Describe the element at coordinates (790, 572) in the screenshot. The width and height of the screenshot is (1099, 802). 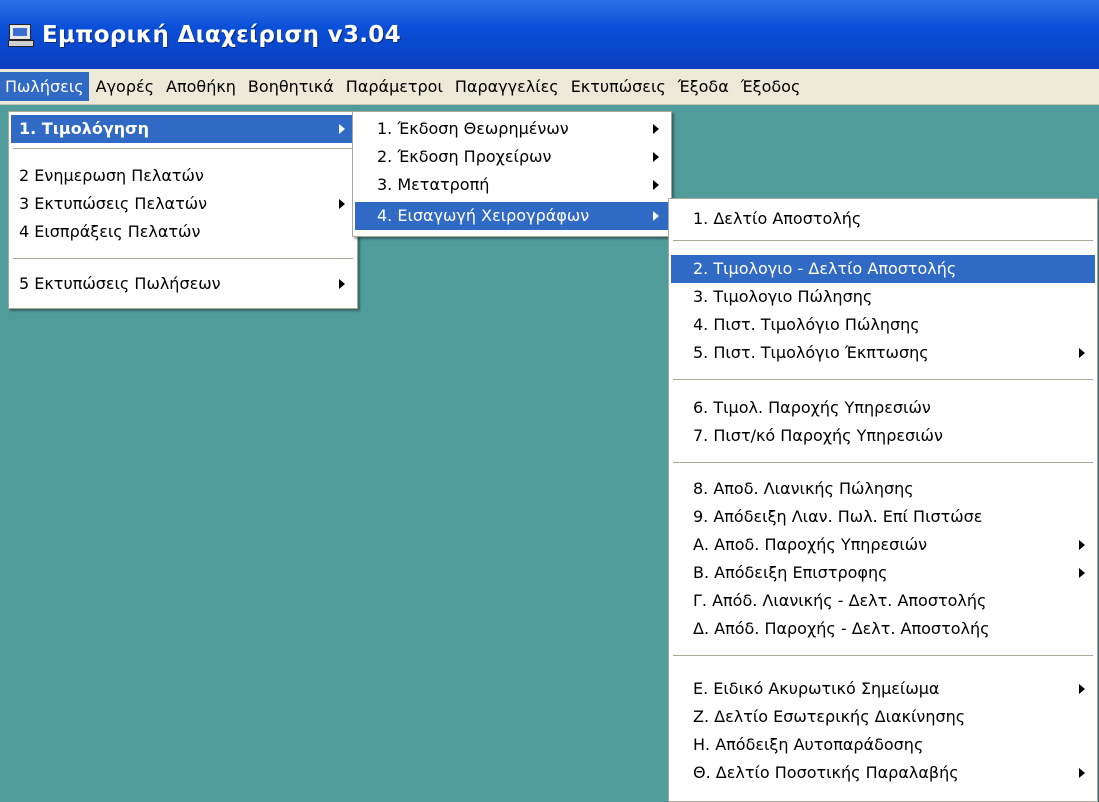
I see `menu-item-label: Β. Απόδειξη Επιστροφης` at that location.